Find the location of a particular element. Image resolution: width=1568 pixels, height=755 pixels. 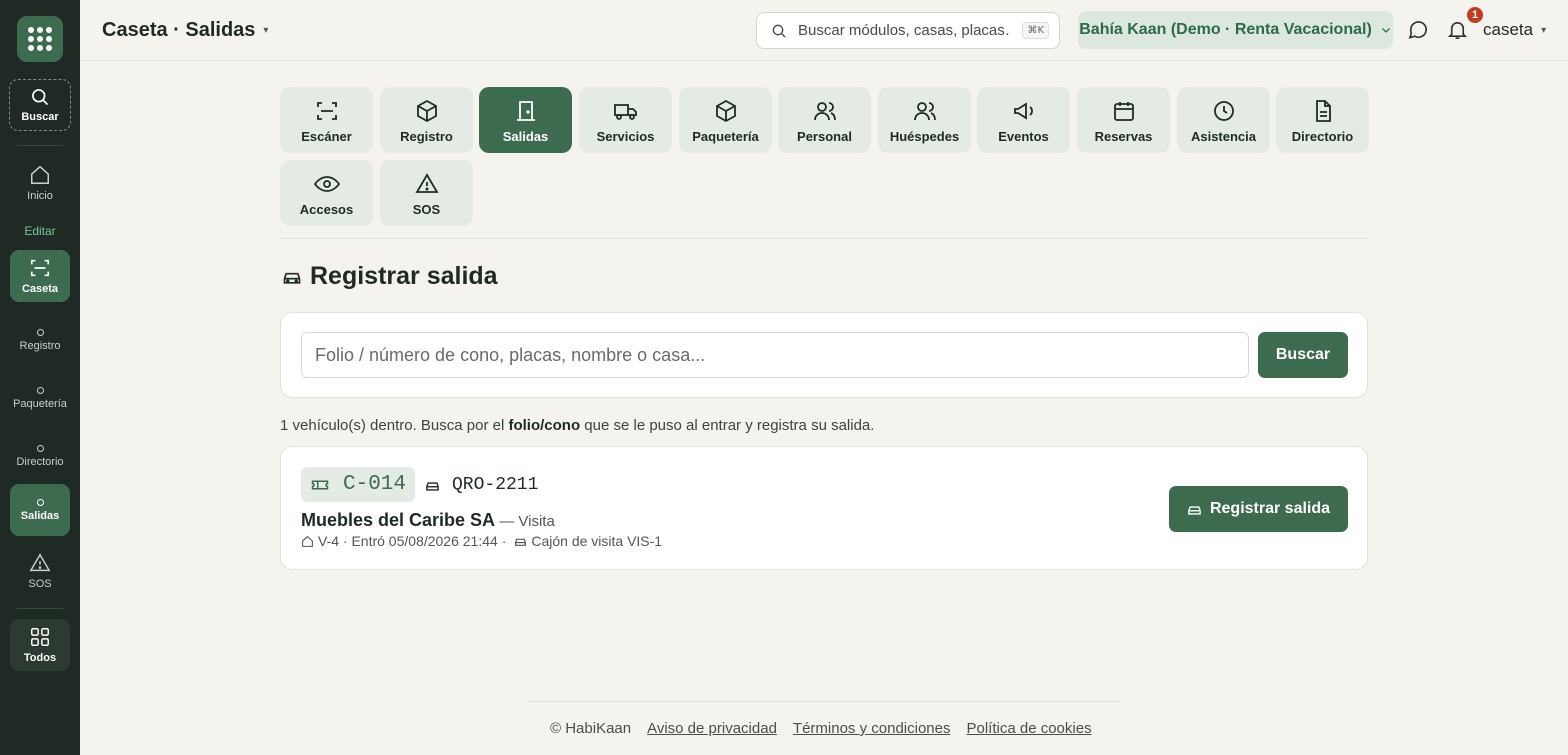

plate-number: QRO-2211 is located at coordinates (495, 485).